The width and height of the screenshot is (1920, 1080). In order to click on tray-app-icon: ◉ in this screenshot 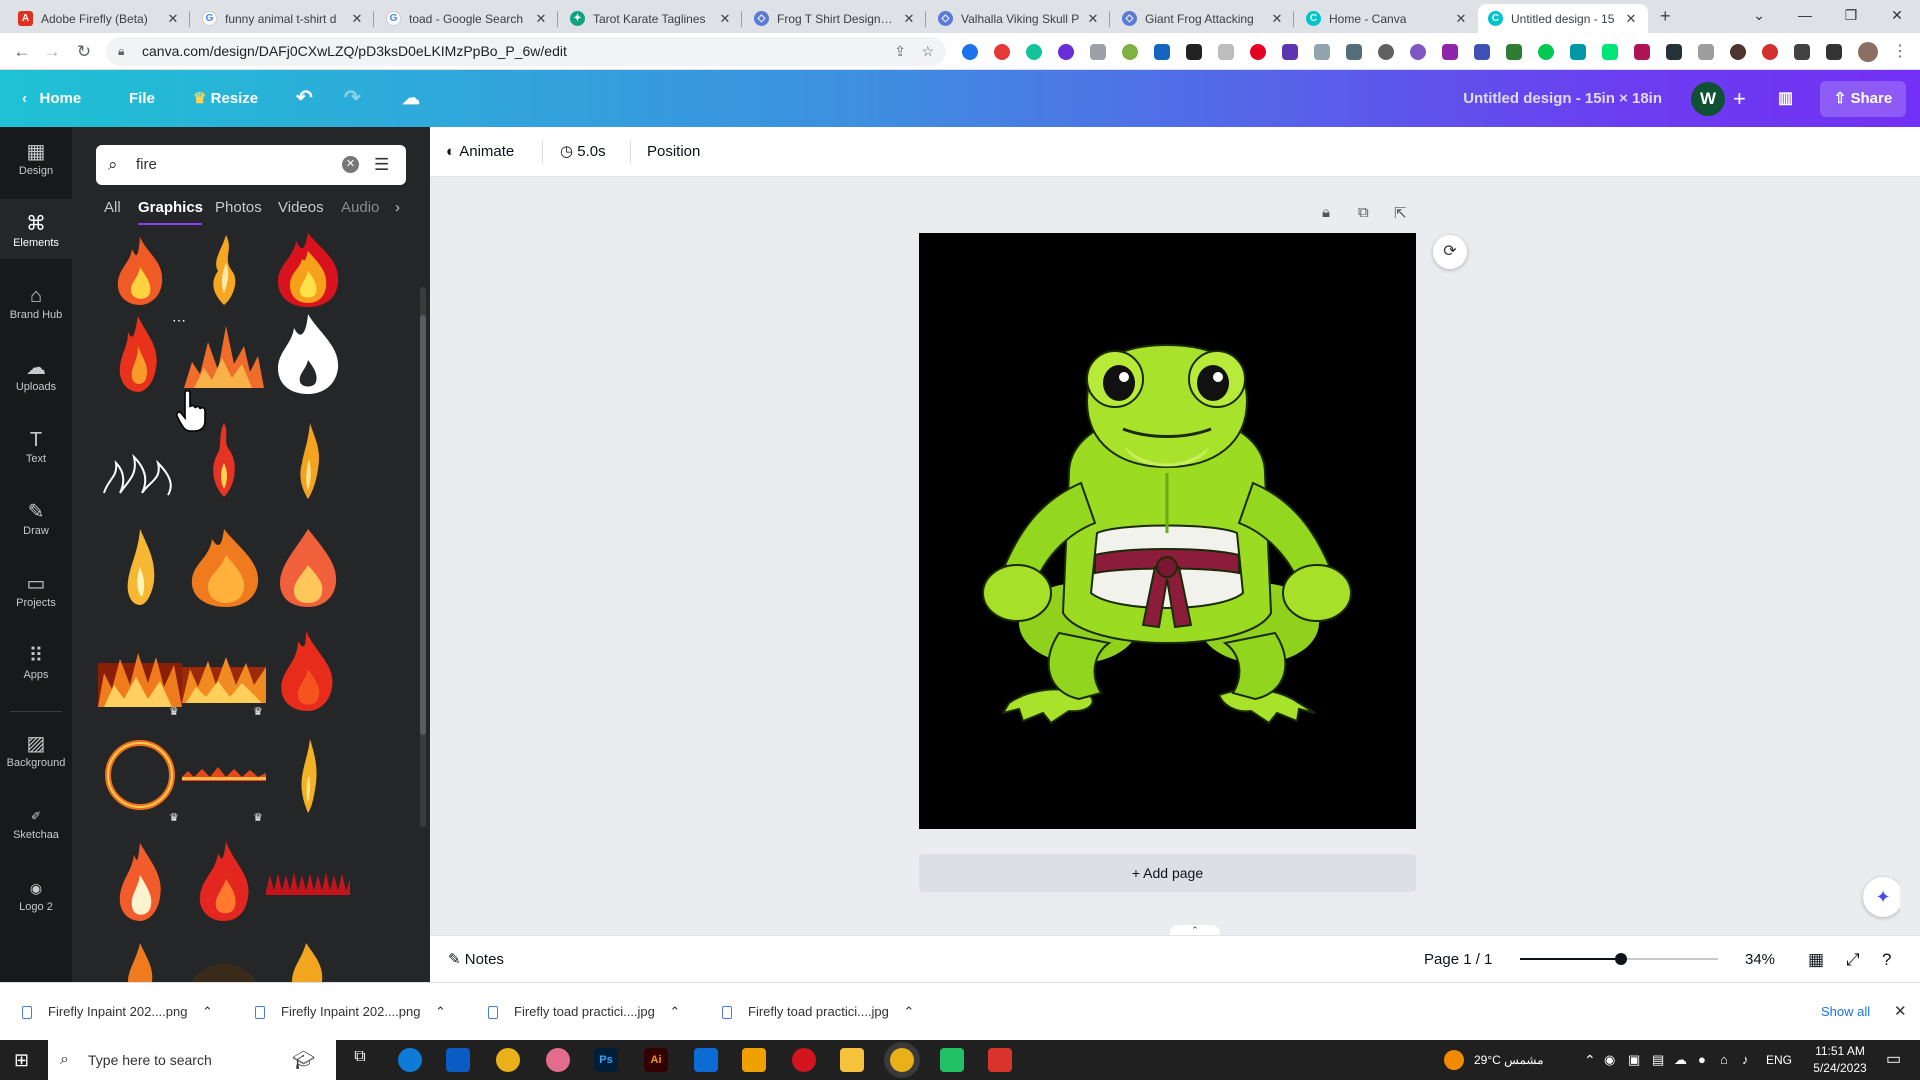, I will do `click(1609, 1060)`.